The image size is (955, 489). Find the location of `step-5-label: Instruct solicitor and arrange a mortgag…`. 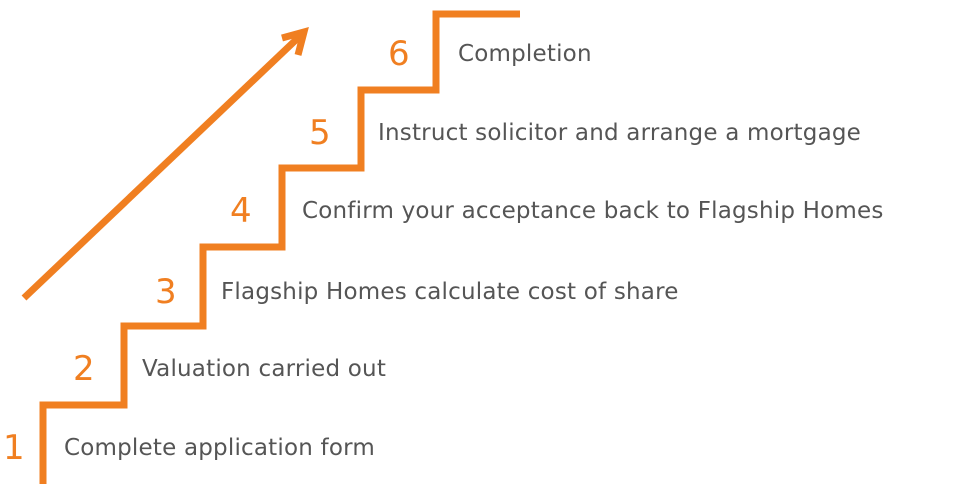

step-5-label: Instruct solicitor and arrange a mortgag… is located at coordinates (620, 133).